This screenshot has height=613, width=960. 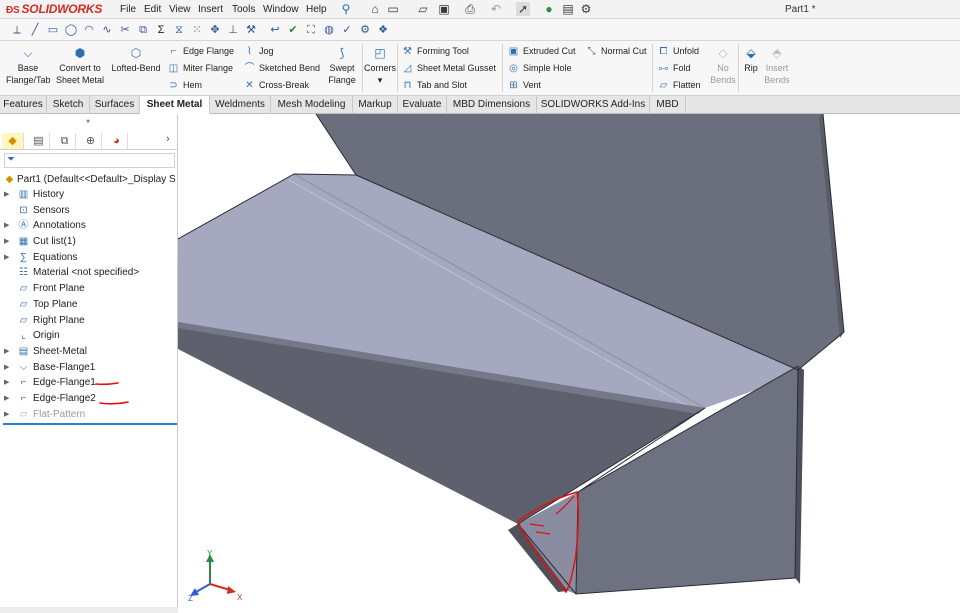 What do you see at coordinates (240, 105) in the screenshot?
I see `tab-weldments: Weldments` at bounding box center [240, 105].